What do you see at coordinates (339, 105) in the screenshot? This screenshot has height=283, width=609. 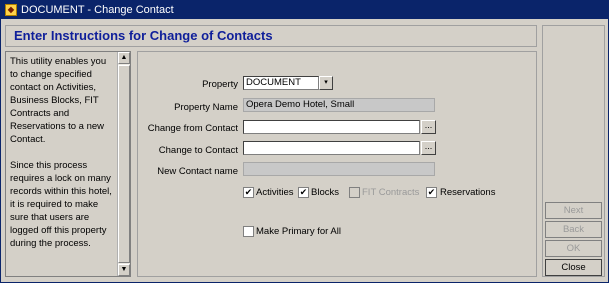 I see `property-name-field: Opera Demo Hotel, Small` at bounding box center [339, 105].